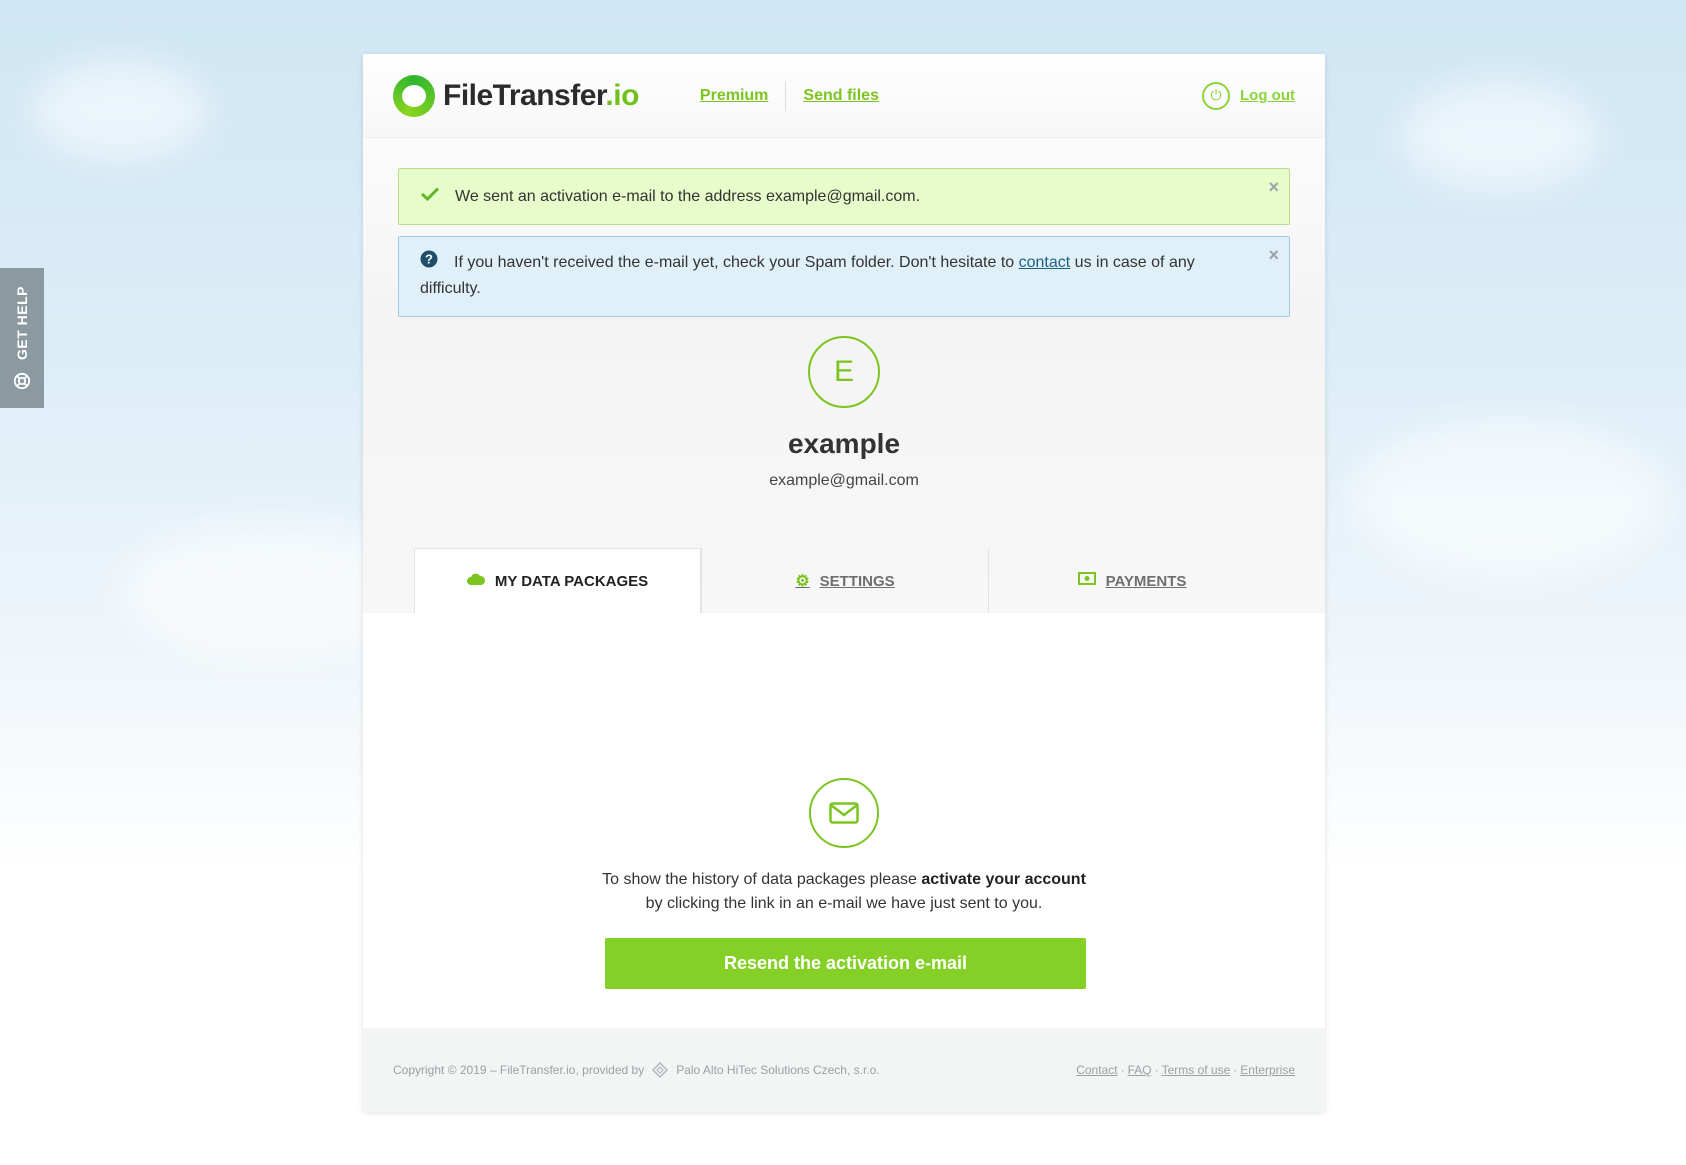  I want to click on partner-name: Palo Alto HiTec Solutions Czech, s.r.o., so click(778, 1070).